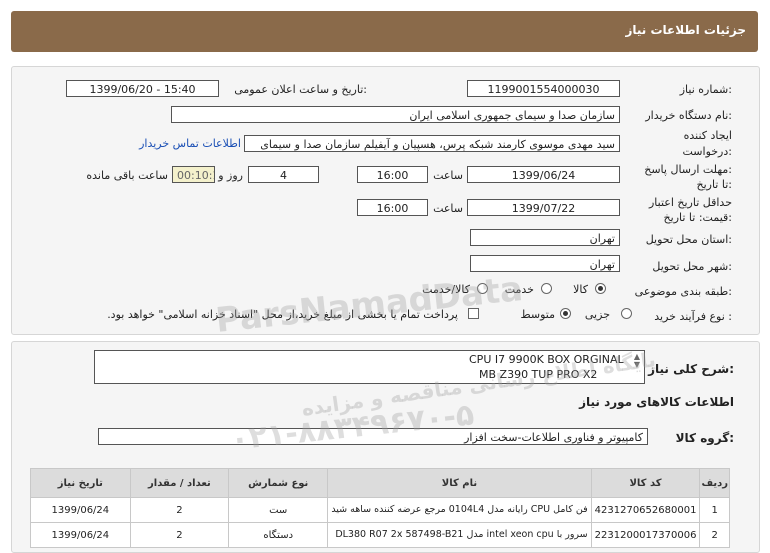  I want to click on summary-line-2: MB Z390 TUP PRO X2, so click(538, 374).